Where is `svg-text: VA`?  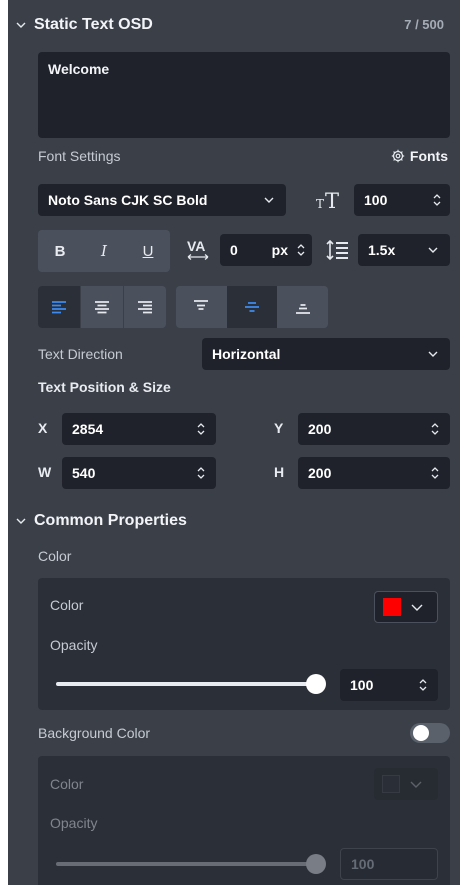 svg-text: VA is located at coordinates (196, 246).